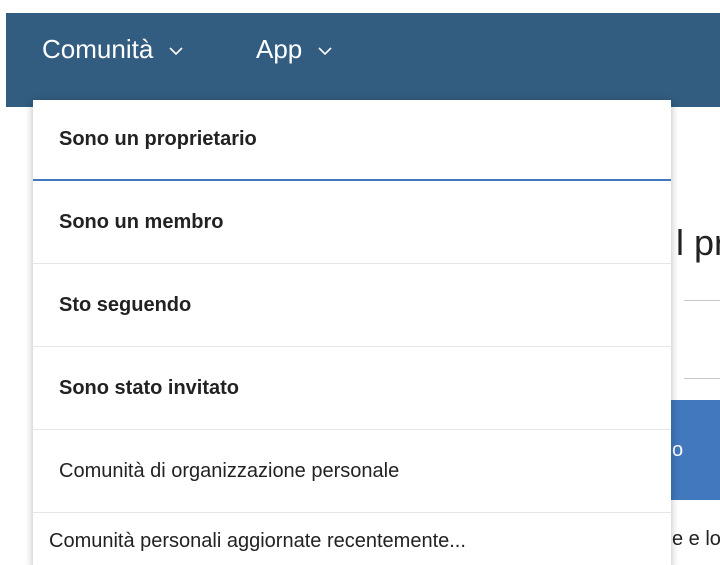  I want to click on page-heading: l pr, so click(698, 242).